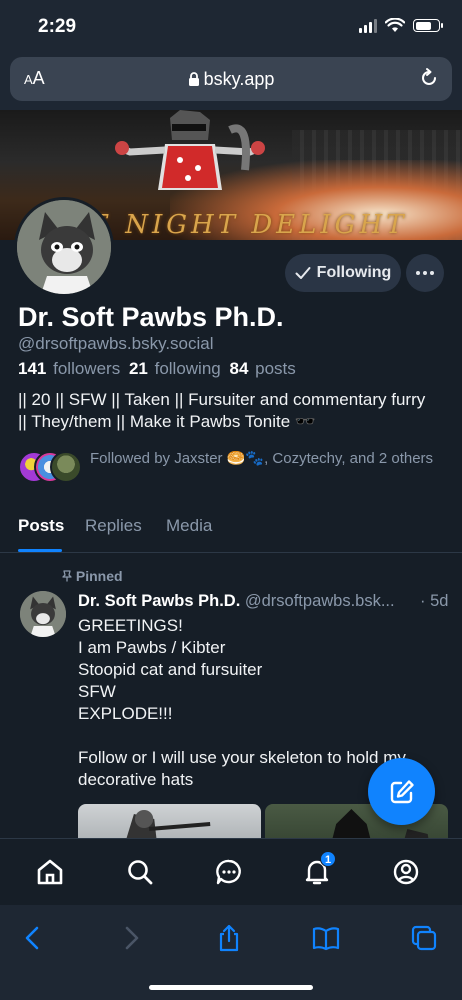 This screenshot has height=1000, width=462. Describe the element at coordinates (428, 25) in the screenshot. I see `battery-icon` at that location.